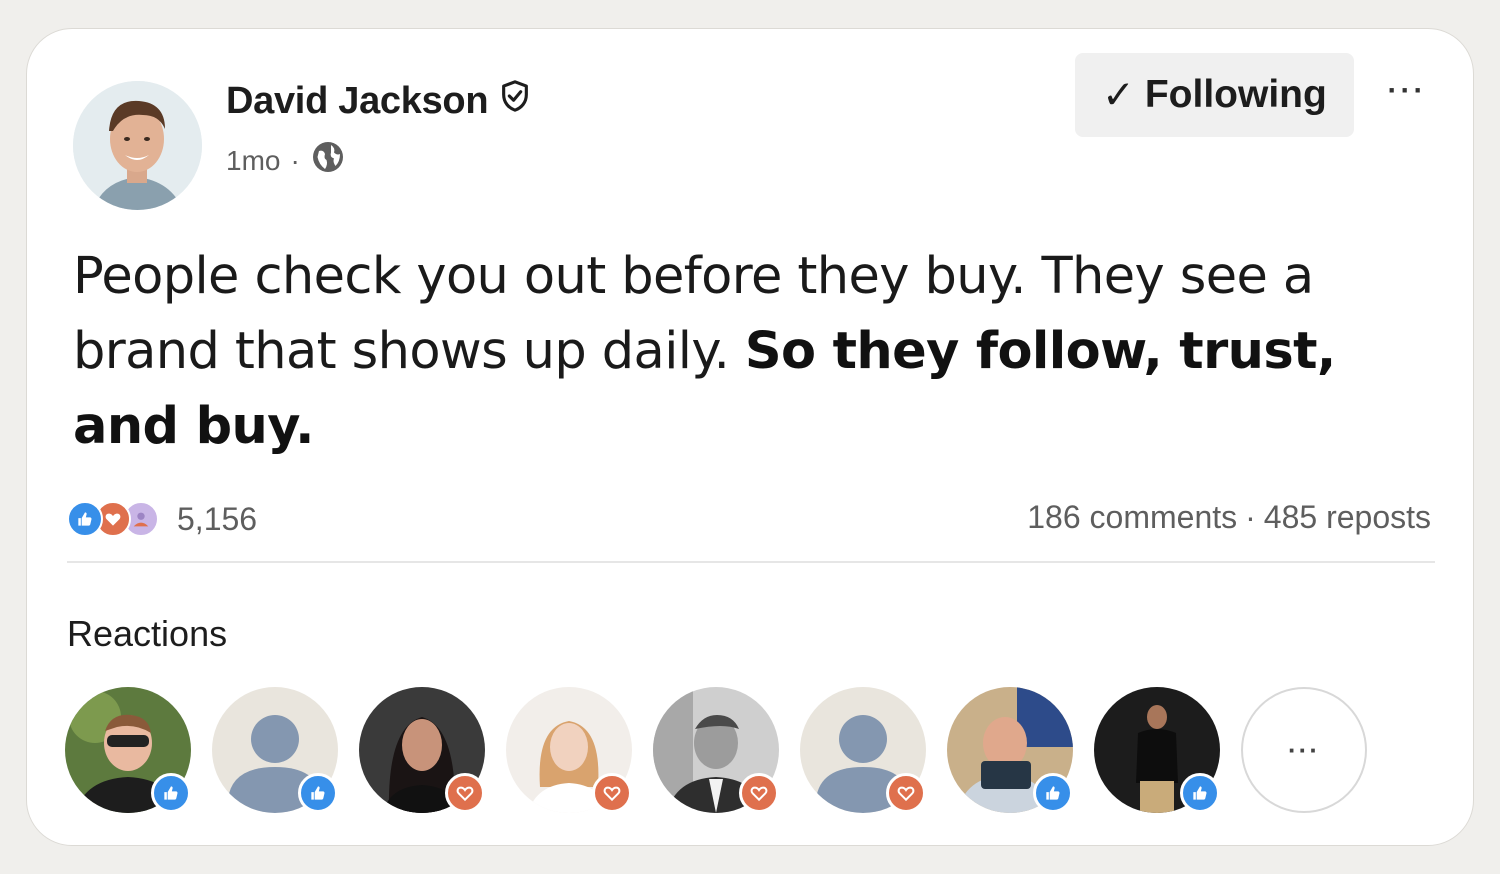 The height and width of the screenshot is (874, 1500). I want to click on post-time: 1mo, so click(253, 160).